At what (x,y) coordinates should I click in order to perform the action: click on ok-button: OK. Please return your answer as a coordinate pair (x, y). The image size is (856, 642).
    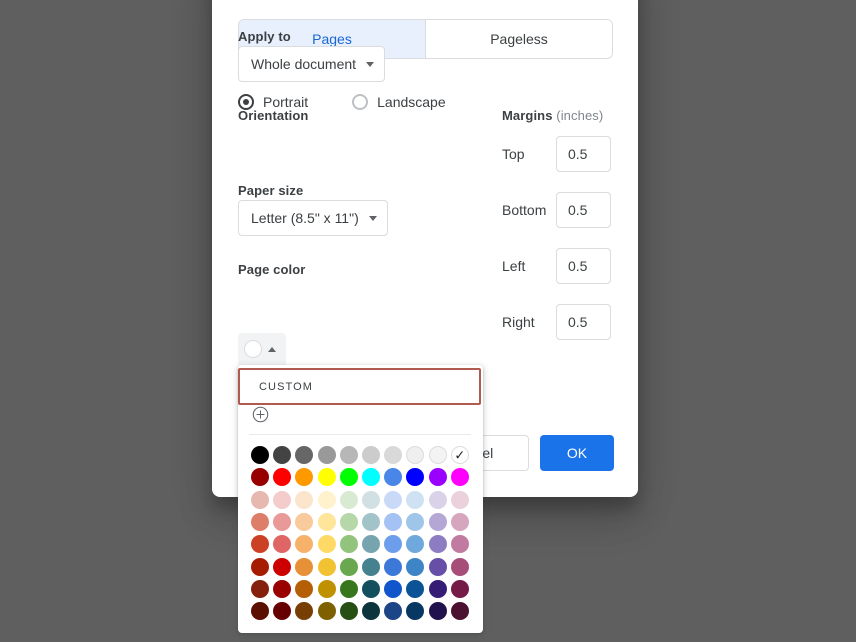
    Looking at the image, I should click on (577, 453).